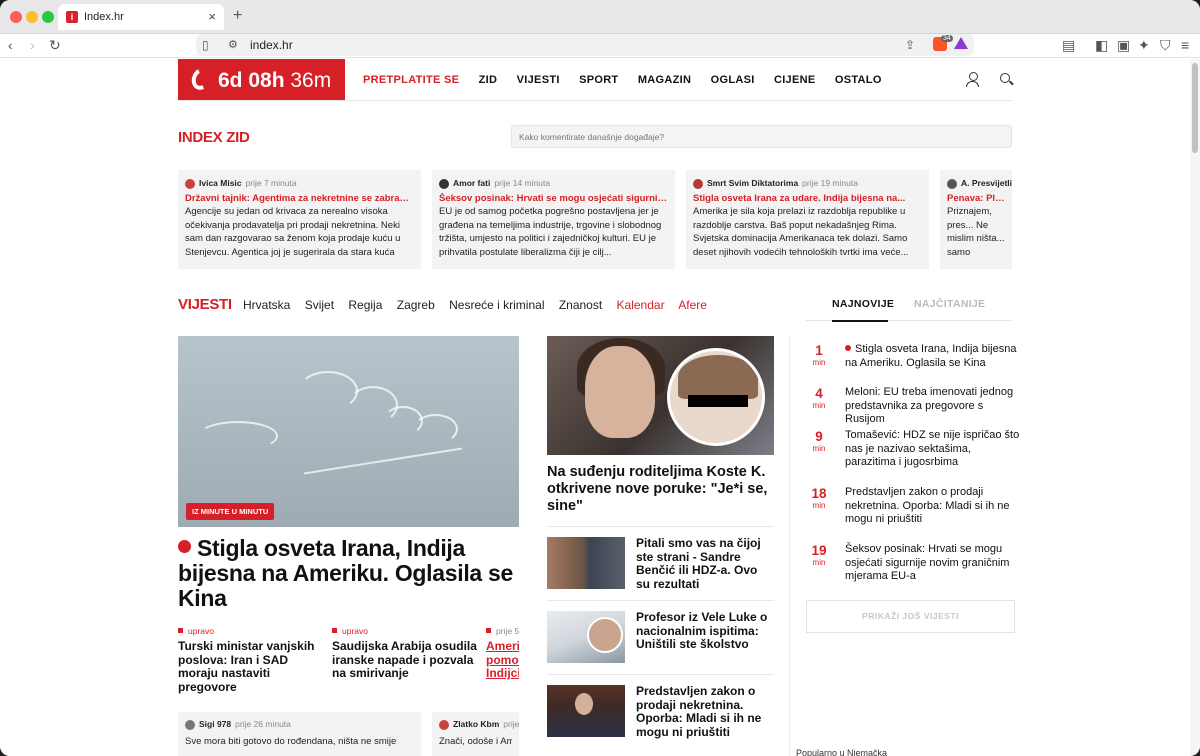  What do you see at coordinates (48, 17) in the screenshot?
I see `window-maximize-button` at bounding box center [48, 17].